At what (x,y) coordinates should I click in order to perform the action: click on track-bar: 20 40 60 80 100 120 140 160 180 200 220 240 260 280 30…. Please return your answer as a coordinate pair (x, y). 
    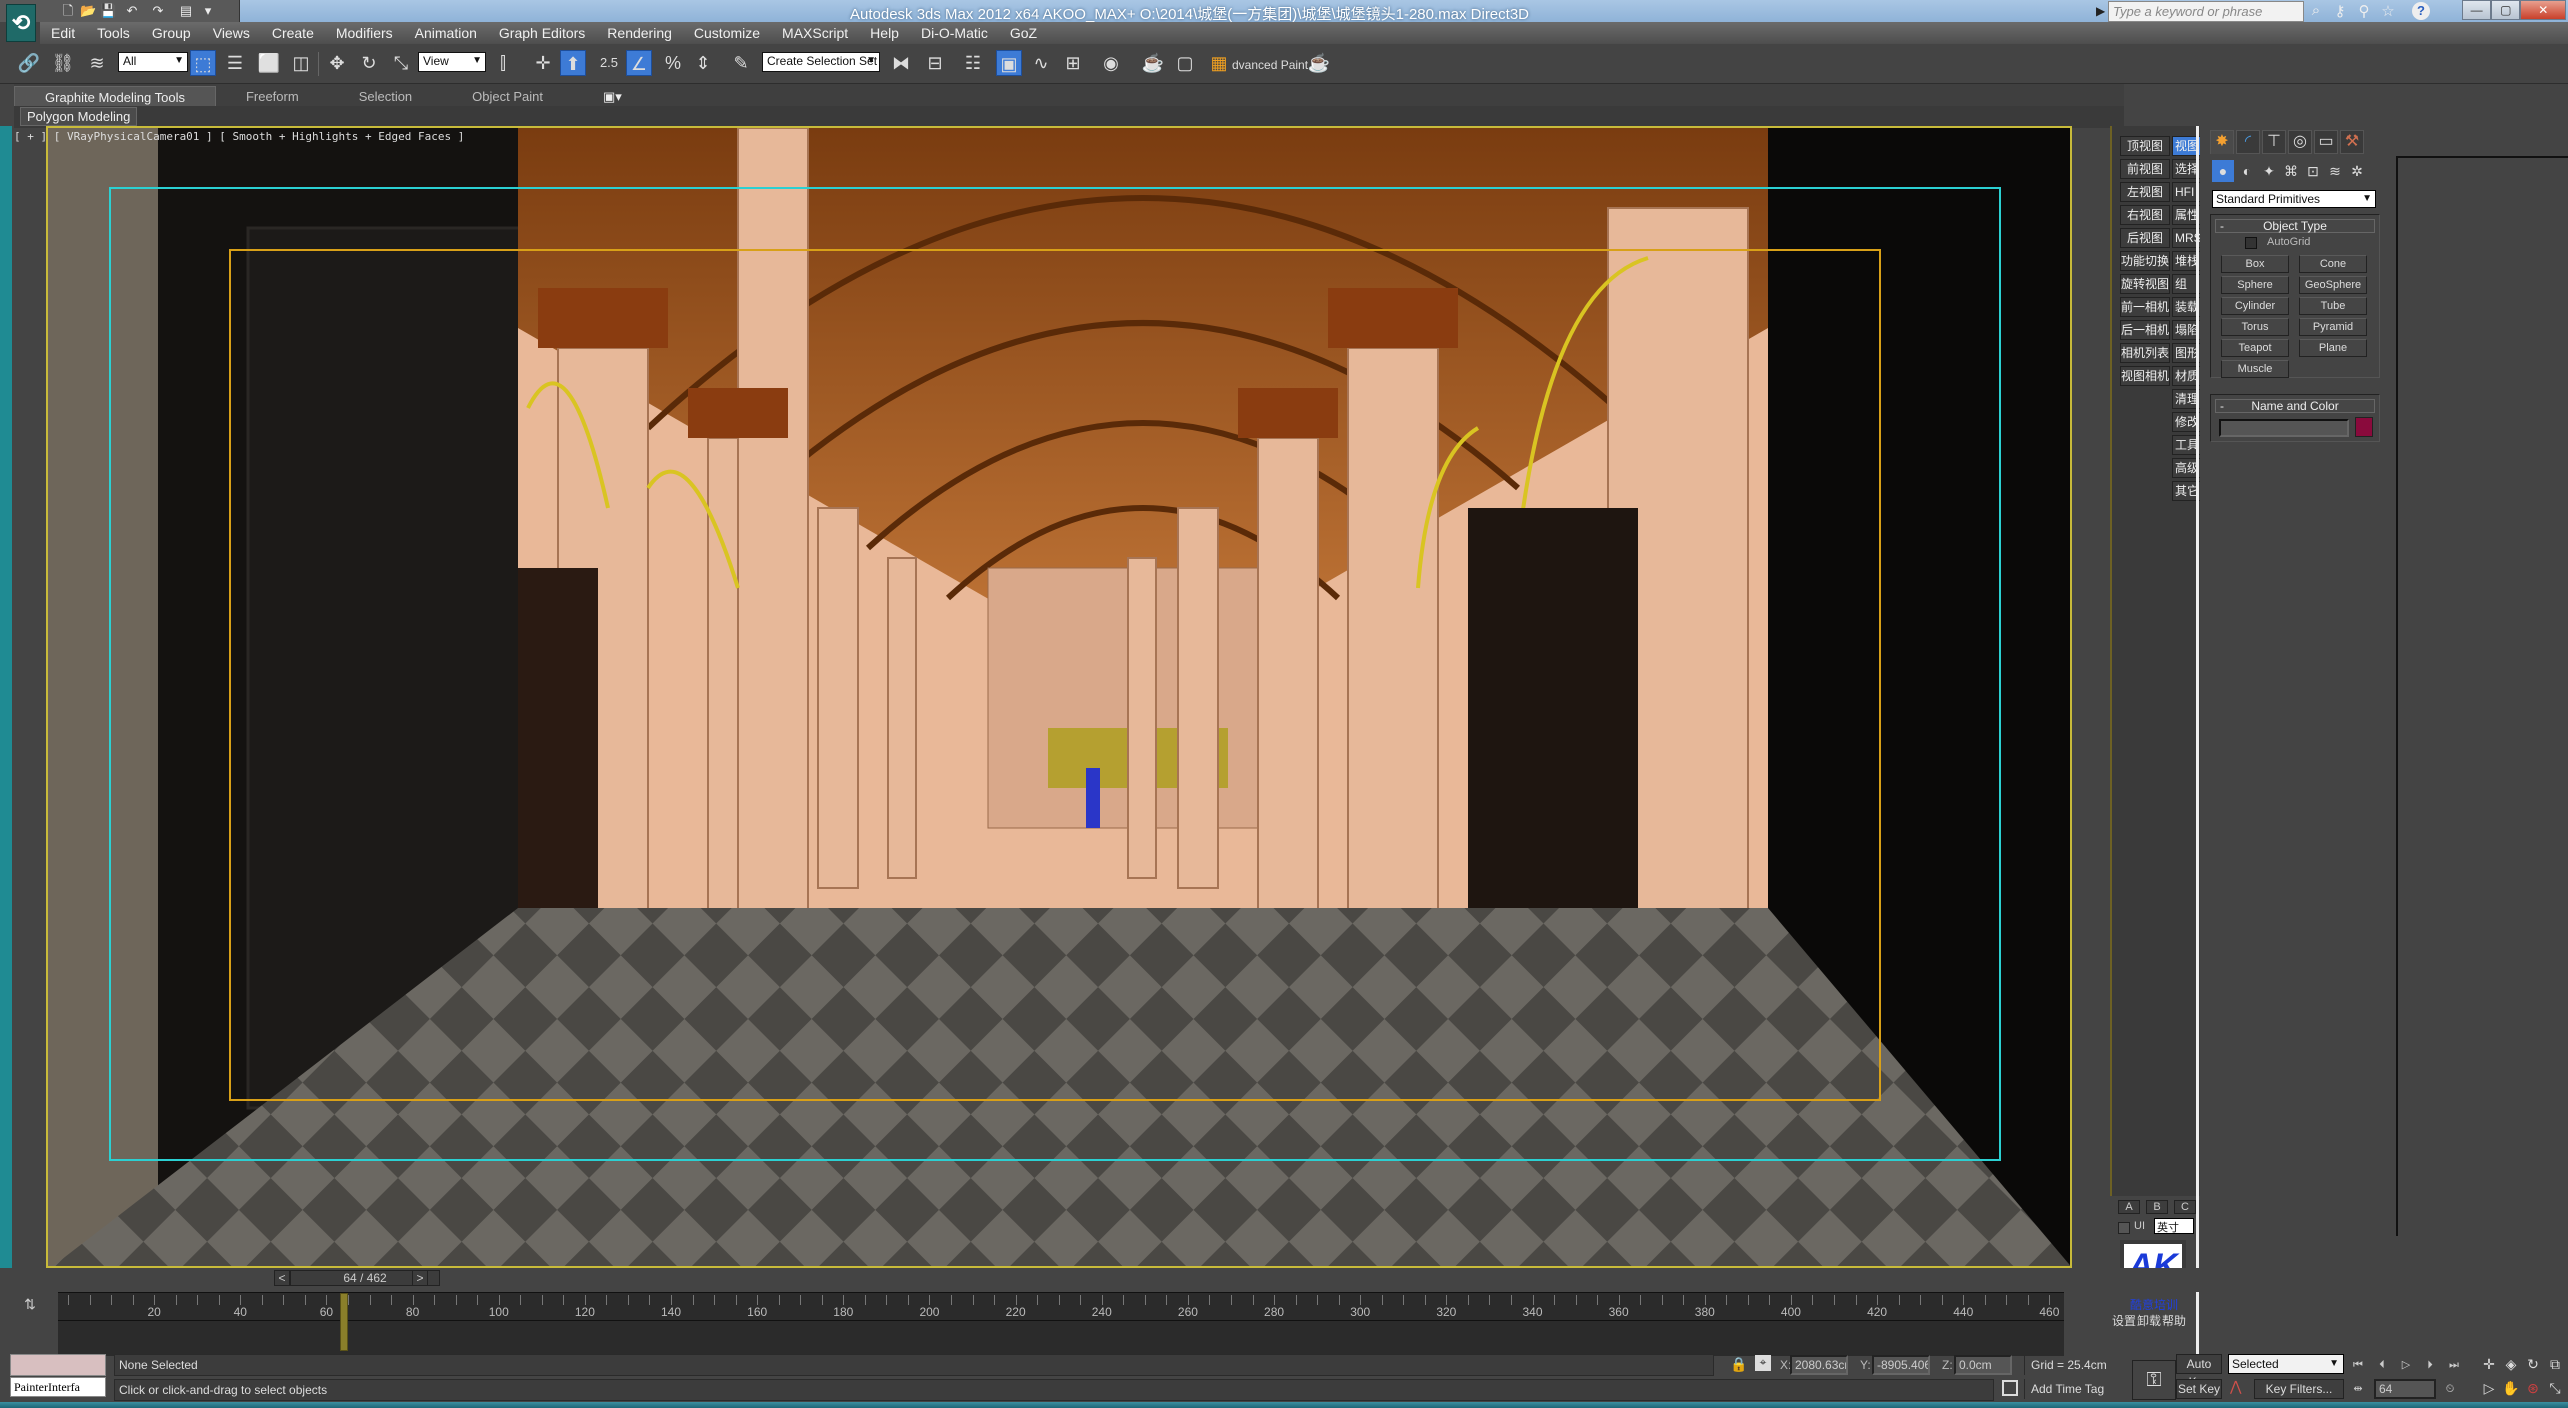
    Looking at the image, I should click on (1061, 1324).